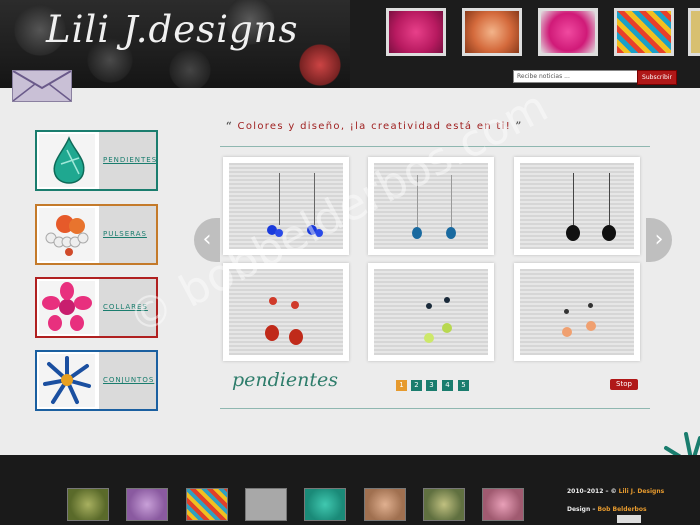 Image resolution: width=700 pixels, height=525 pixels. Describe the element at coordinates (644, 32) in the screenshot. I see `header-thumb-multicolor-beads` at that location.